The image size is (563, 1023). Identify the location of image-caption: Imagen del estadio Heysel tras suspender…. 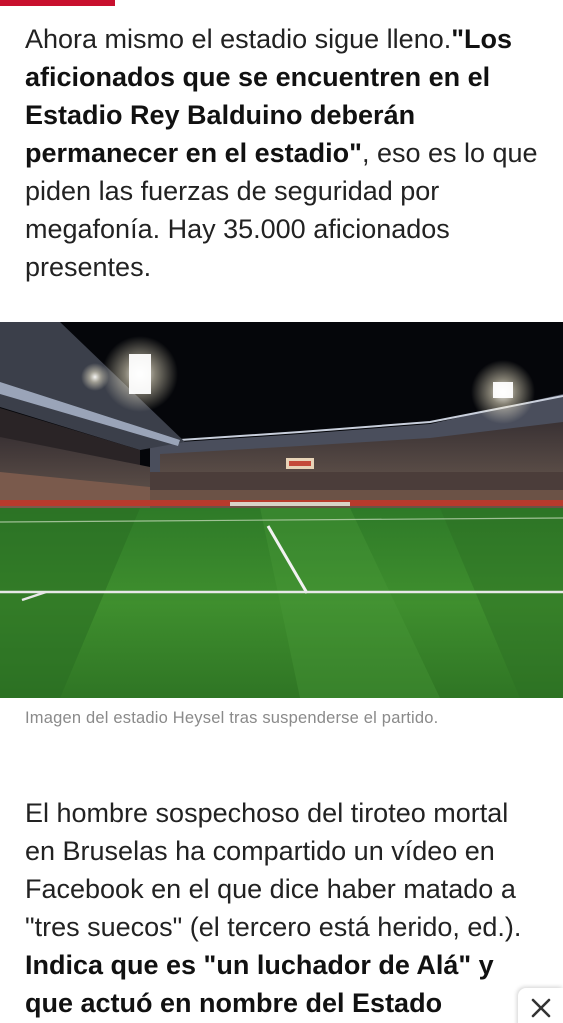
(232, 718).